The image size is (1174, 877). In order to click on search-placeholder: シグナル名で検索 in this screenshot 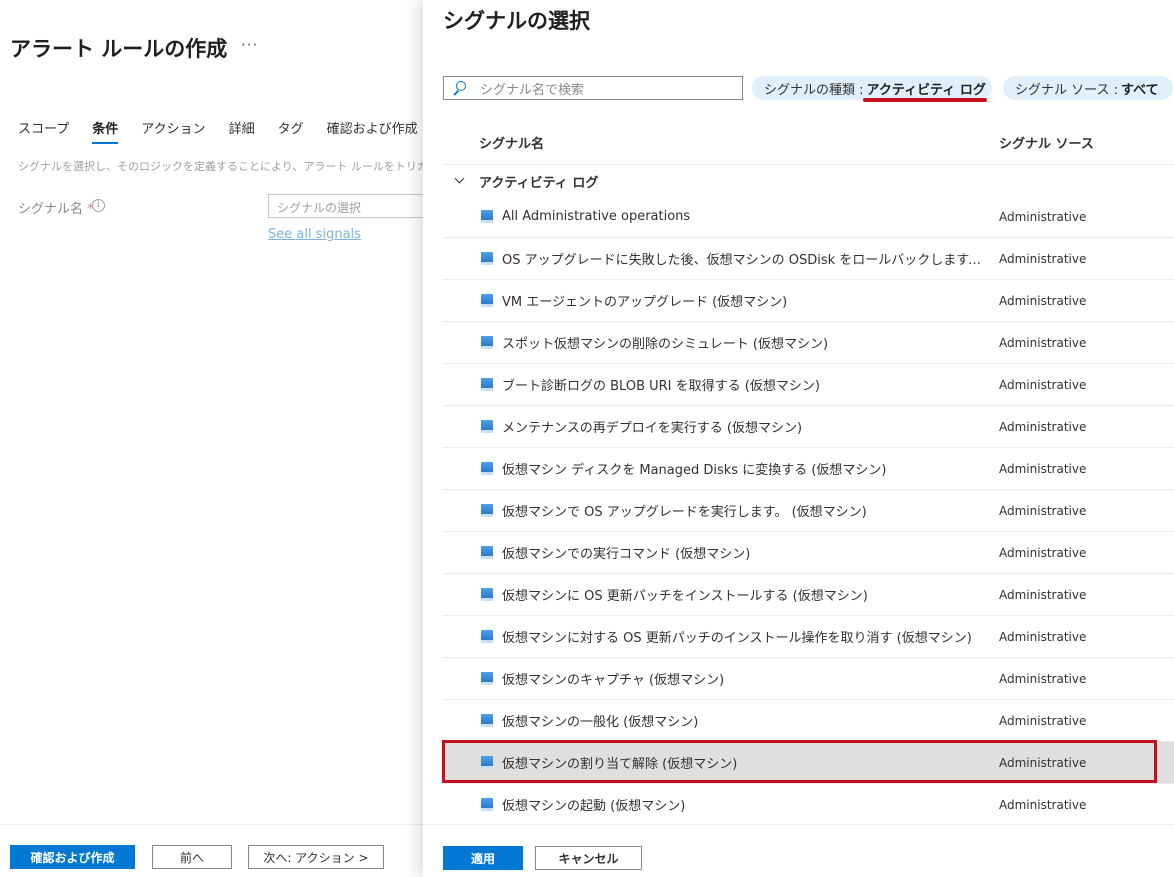, I will do `click(532, 90)`.